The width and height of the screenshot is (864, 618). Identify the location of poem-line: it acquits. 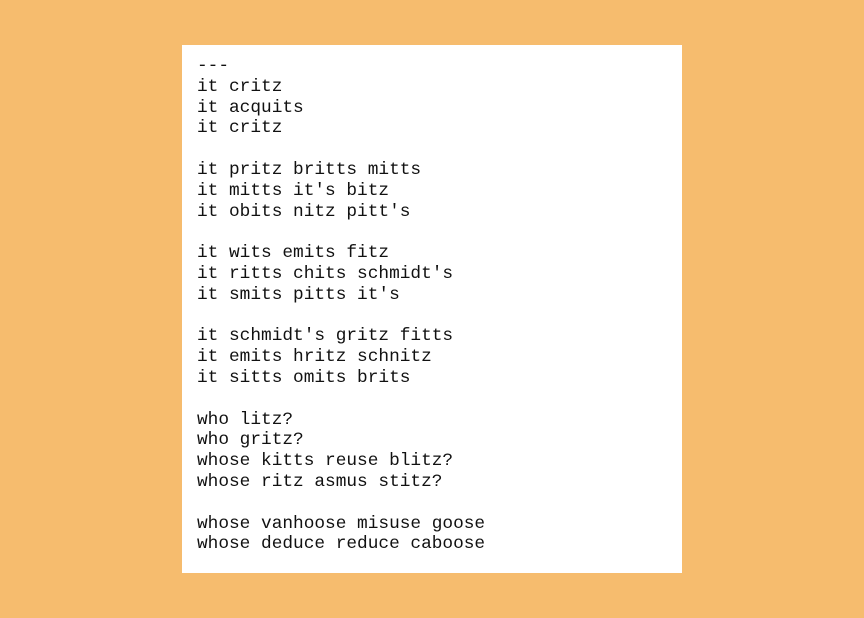
(250, 107).